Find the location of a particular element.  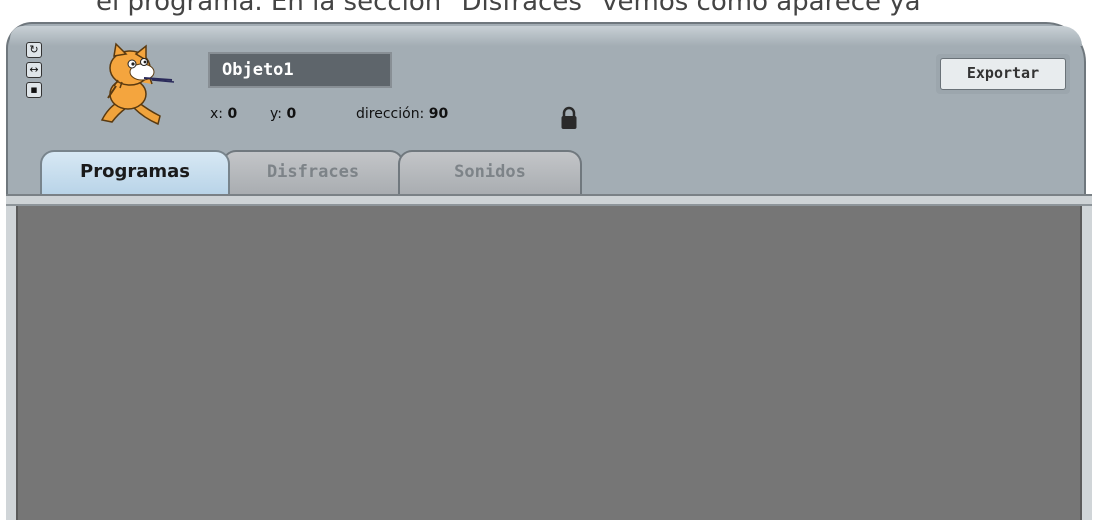

rotate-glyph: ↻ is located at coordinates (34, 49).